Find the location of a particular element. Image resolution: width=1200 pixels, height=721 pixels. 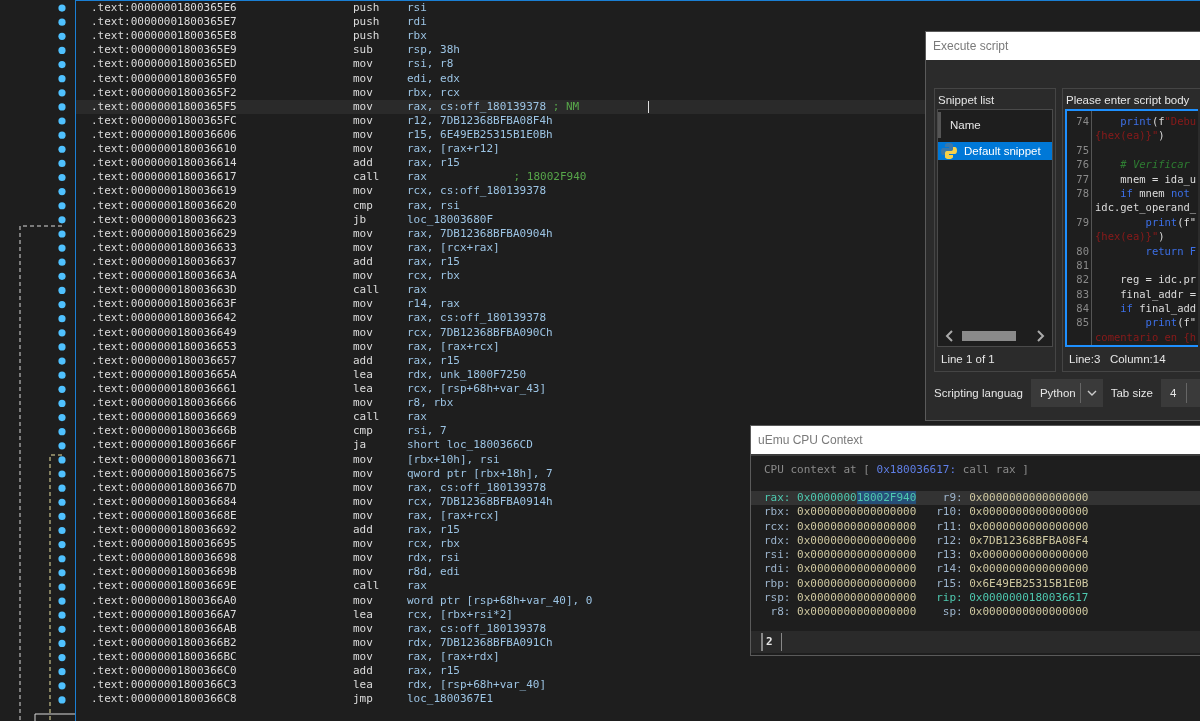

address-text: .text:000000018003665A is located at coordinates (164, 374).